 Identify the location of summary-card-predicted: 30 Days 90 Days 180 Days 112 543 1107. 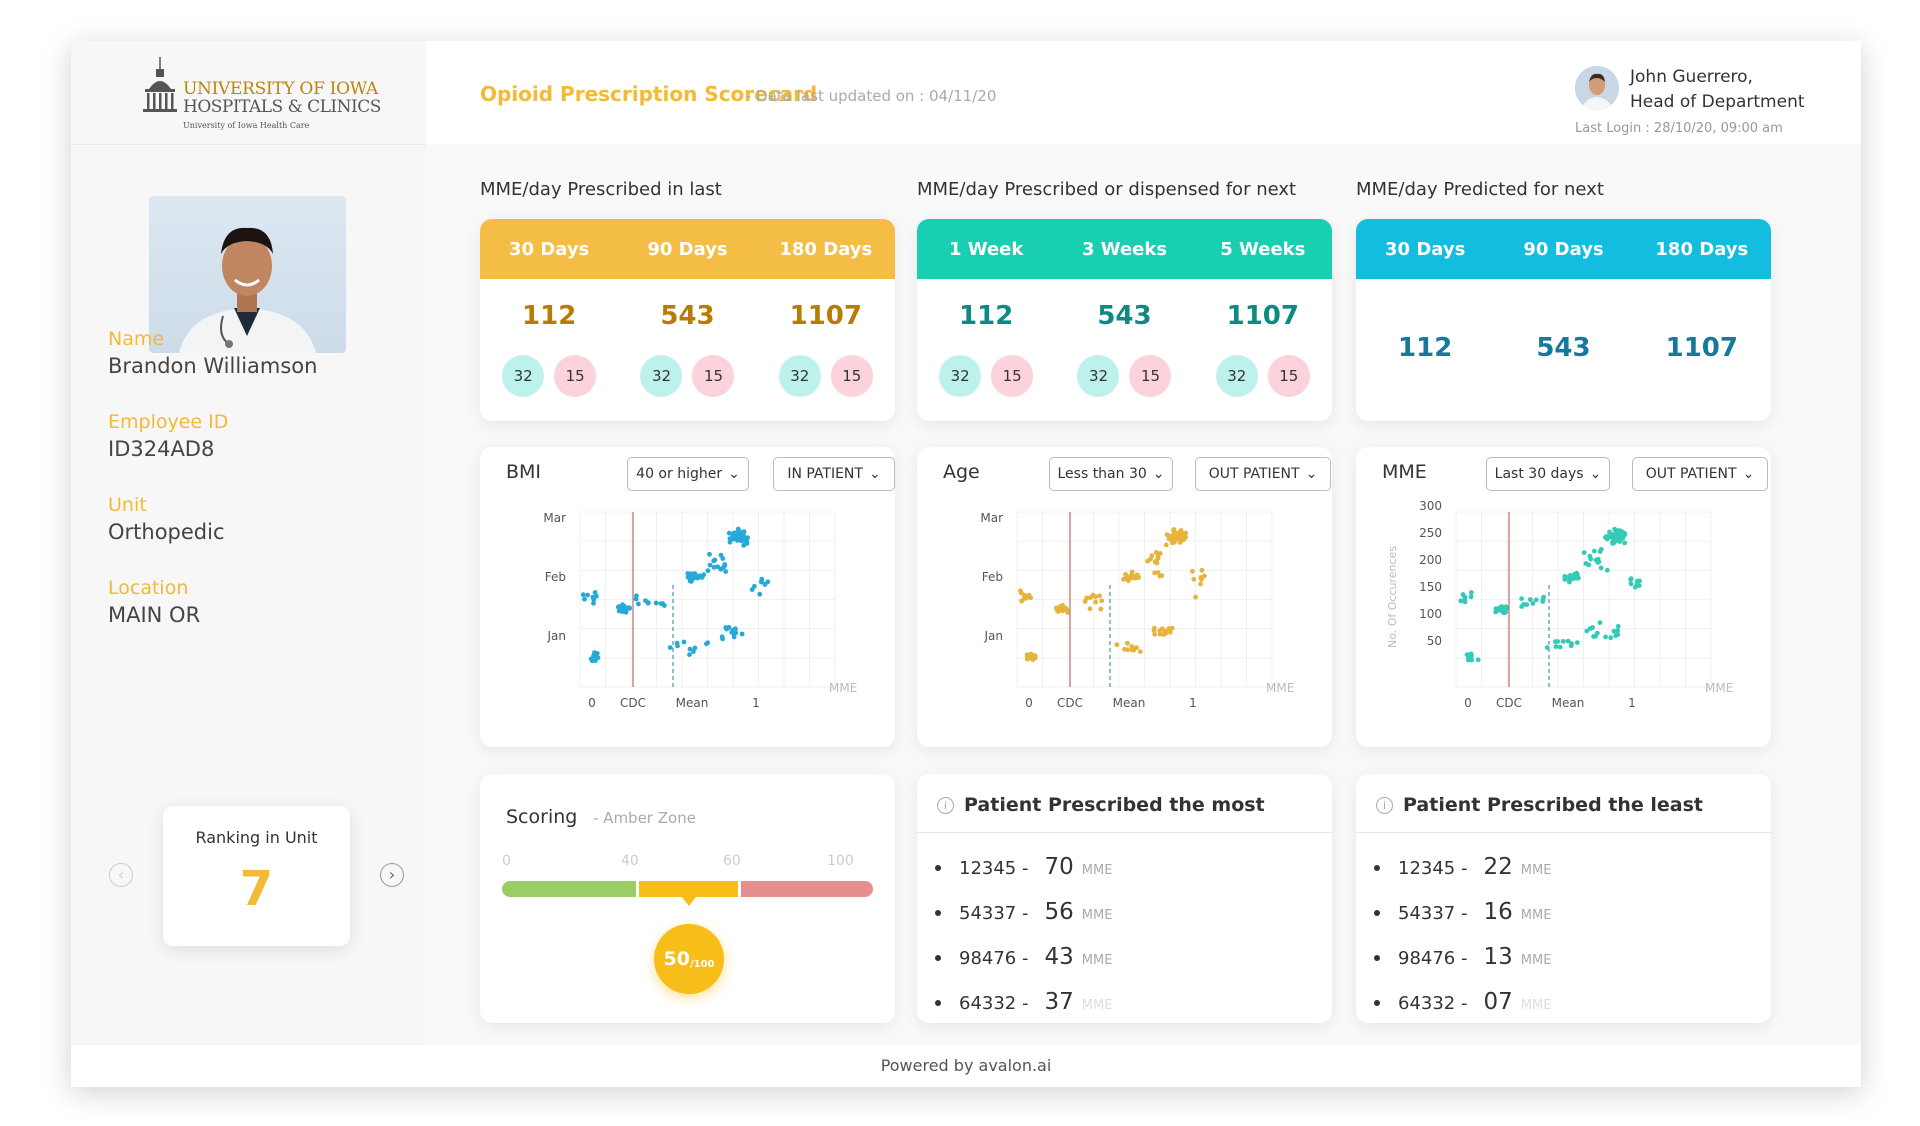
(1563, 320).